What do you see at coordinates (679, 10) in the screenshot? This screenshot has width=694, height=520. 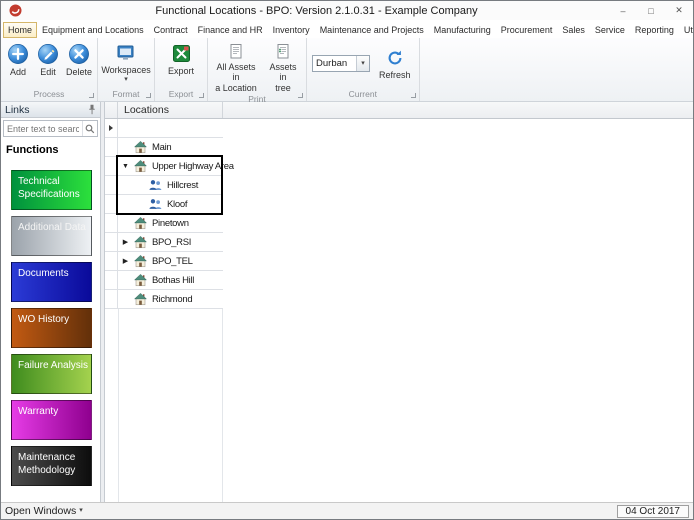 I see `close-button: ✕` at bounding box center [679, 10].